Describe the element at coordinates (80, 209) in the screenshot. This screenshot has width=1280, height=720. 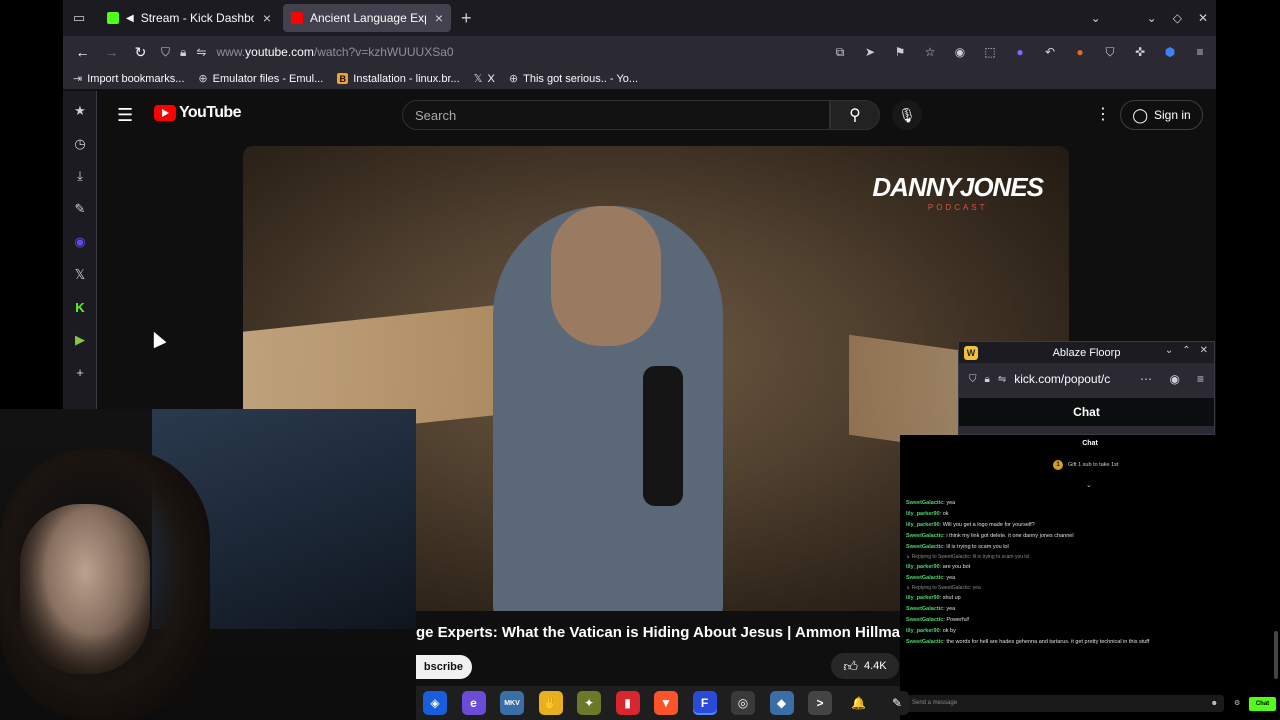
I see `notes-pen-icon: ✎` at that location.